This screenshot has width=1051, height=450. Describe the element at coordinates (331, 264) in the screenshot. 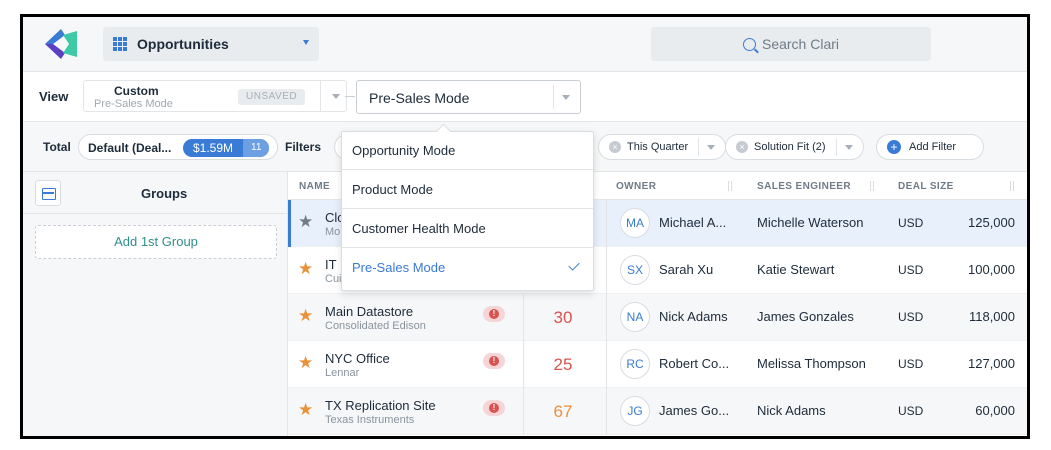

I see `opportunity-name: IT` at that location.